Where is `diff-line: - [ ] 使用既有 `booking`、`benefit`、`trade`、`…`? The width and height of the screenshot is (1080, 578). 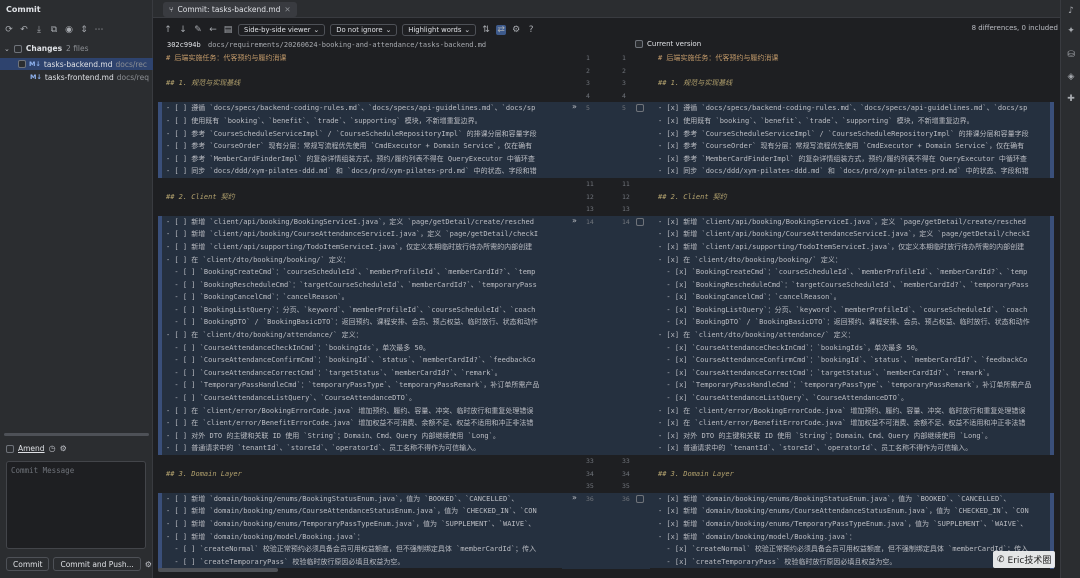 diff-line: - [ ] 使用既有 `booking`、`benefit`、`trade`、`… is located at coordinates (360, 121).